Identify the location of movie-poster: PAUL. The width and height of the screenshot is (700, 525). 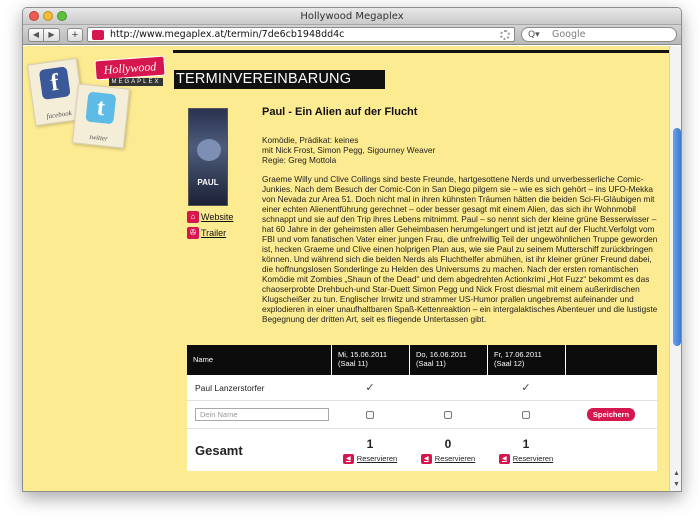
(208, 157).